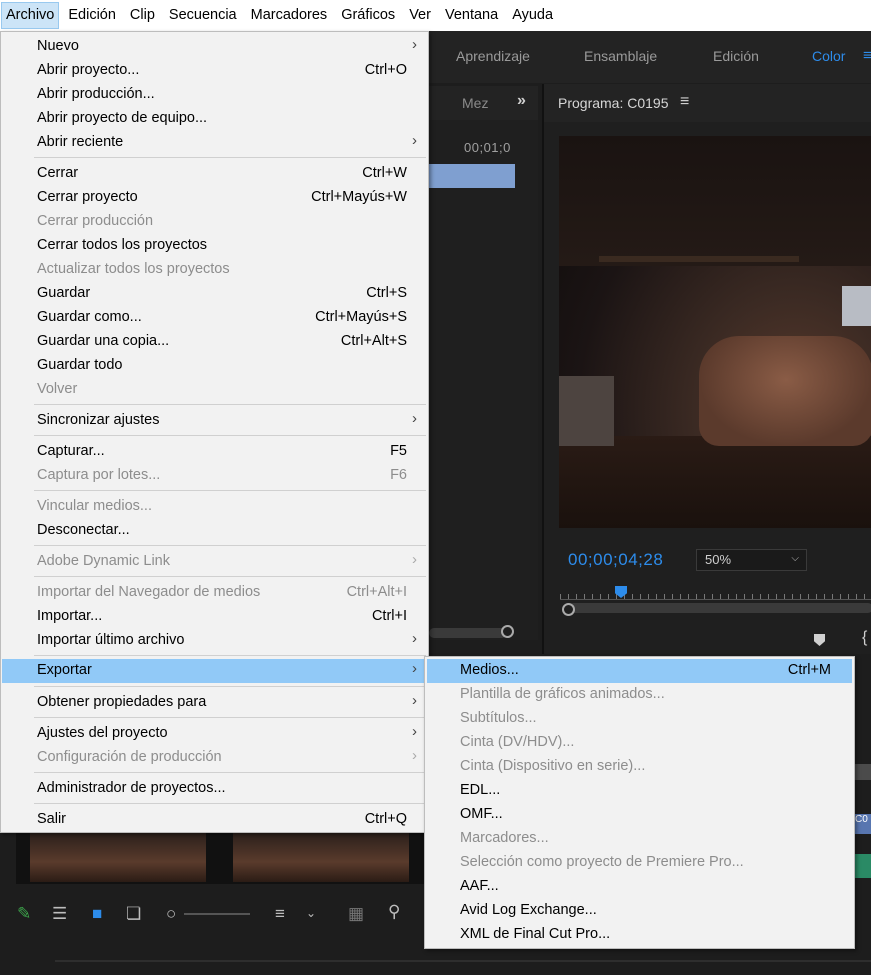 The height and width of the screenshot is (975, 871). Describe the element at coordinates (171, 914) in the screenshot. I see `zoom-slider-knob-icon: ○` at that location.